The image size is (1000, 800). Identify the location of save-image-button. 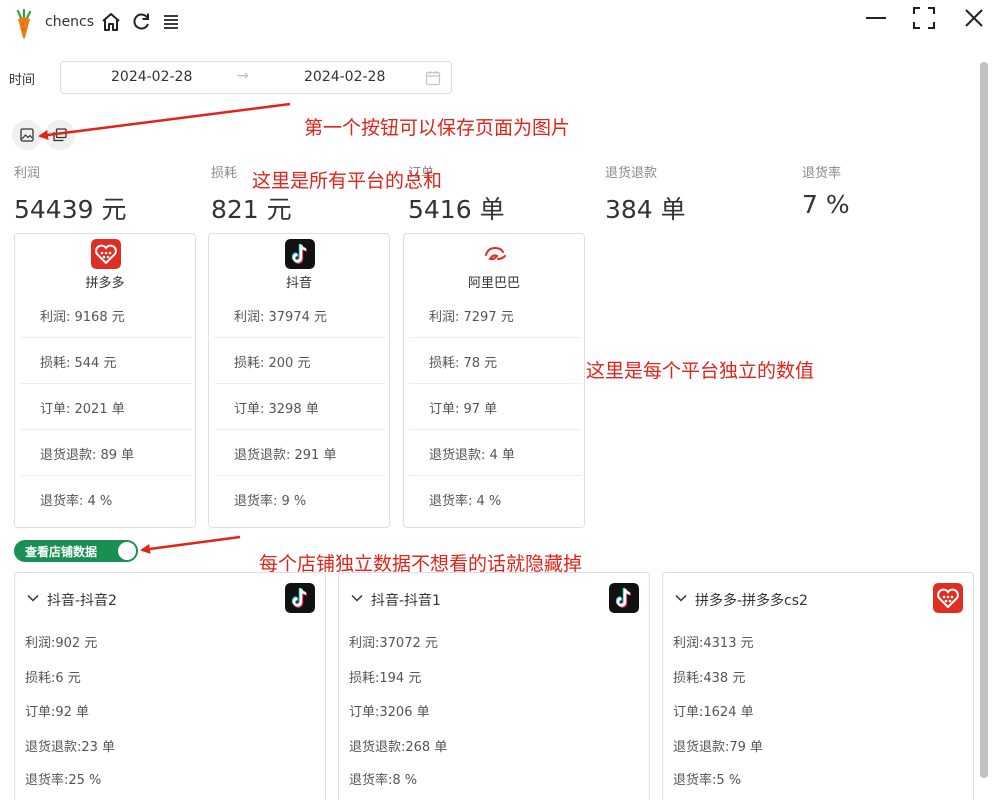
(27, 135).